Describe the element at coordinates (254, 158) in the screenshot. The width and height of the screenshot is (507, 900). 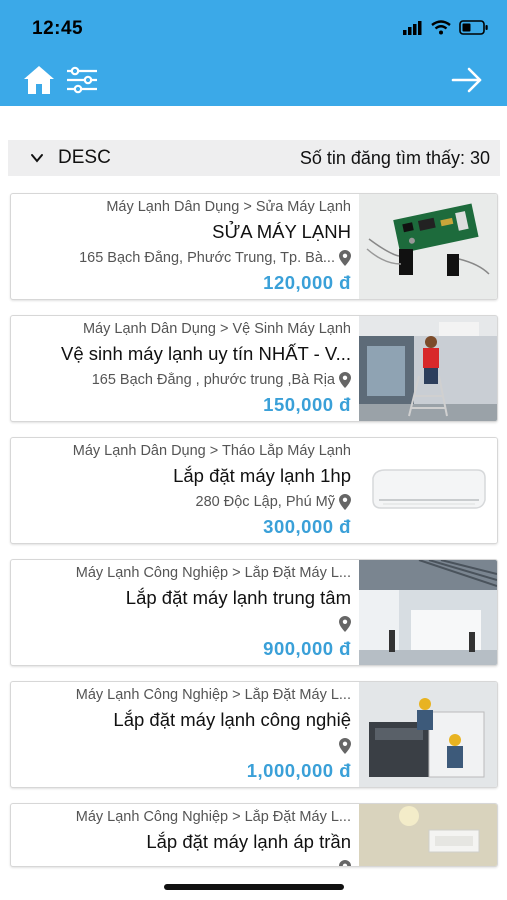
I see `sort-bar: DESC Số tin đăng tìm thấy: 30` at that location.